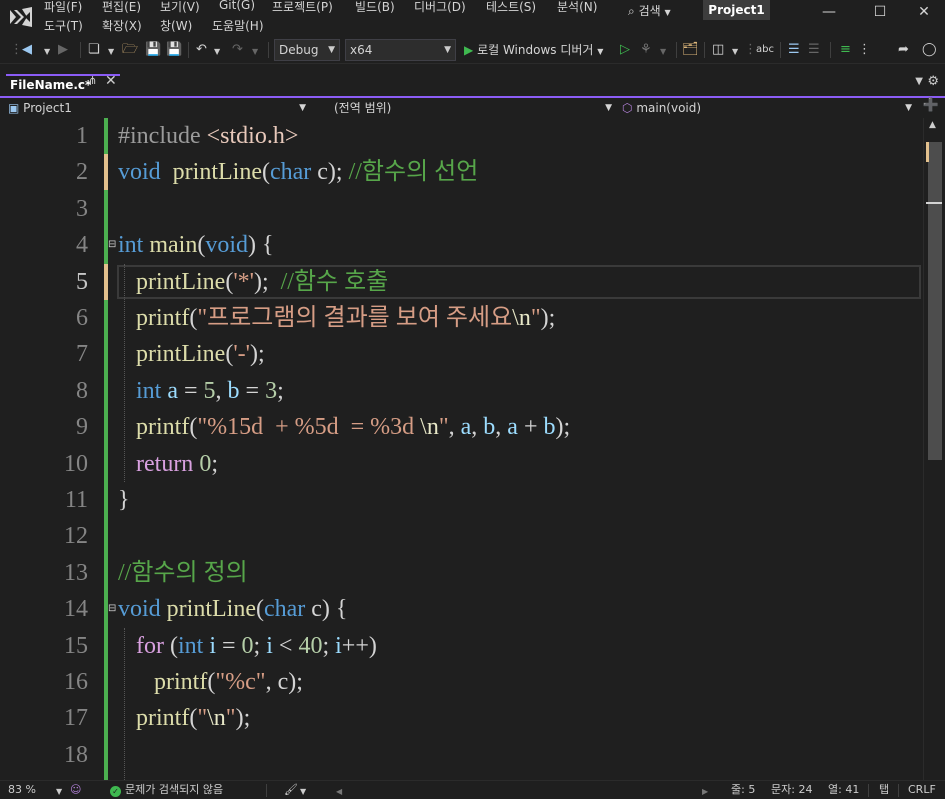  Describe the element at coordinates (346, 318) in the screenshot. I see `code-line: printf("프로그램의 결과를 보여 주세요\n");` at that location.